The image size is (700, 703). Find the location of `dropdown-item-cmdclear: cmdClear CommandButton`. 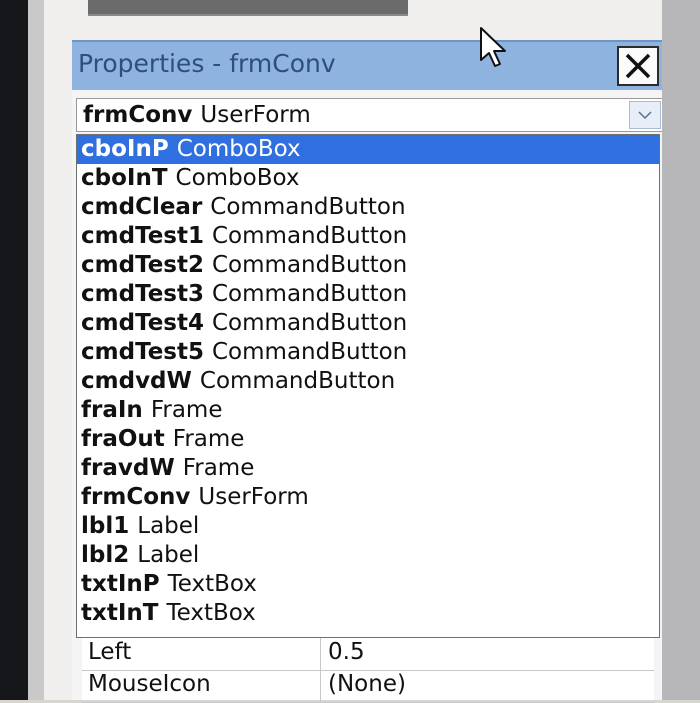

dropdown-item-cmdclear: cmdClear CommandButton is located at coordinates (368, 207).